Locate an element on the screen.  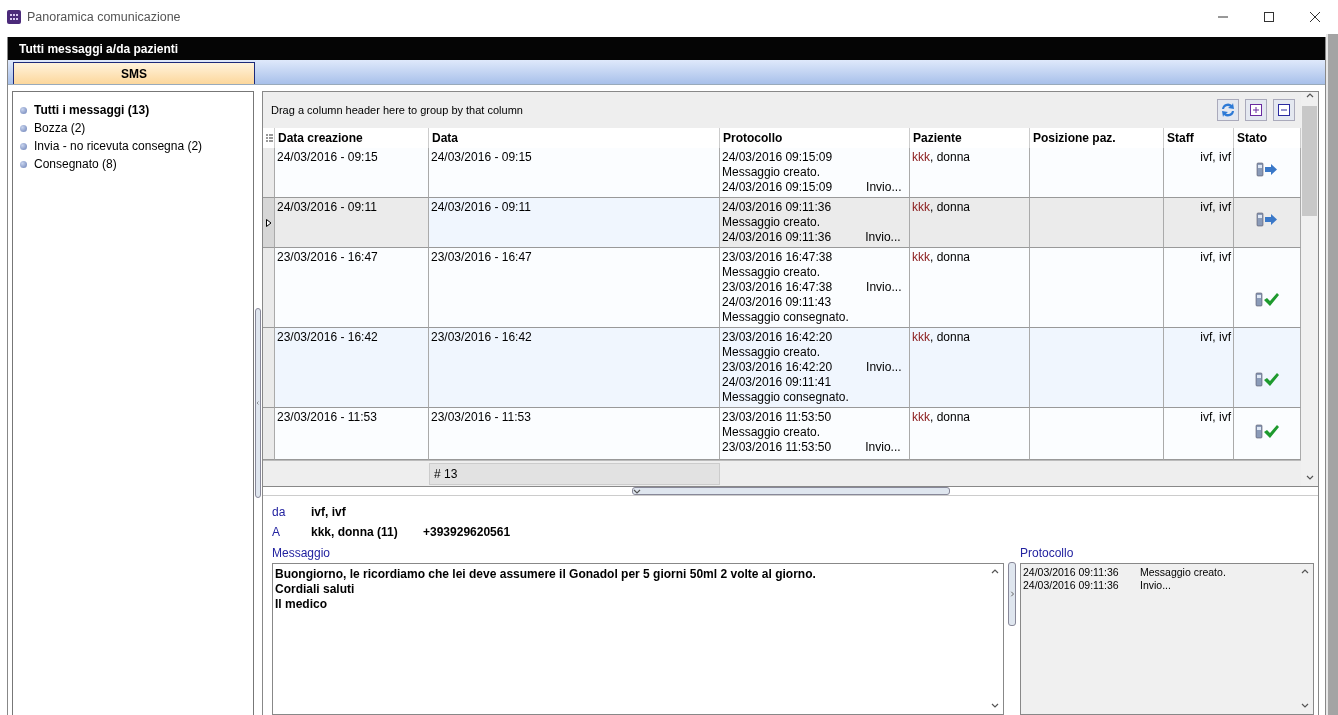
chevron-right-icon is located at coordinates (1012, 594).